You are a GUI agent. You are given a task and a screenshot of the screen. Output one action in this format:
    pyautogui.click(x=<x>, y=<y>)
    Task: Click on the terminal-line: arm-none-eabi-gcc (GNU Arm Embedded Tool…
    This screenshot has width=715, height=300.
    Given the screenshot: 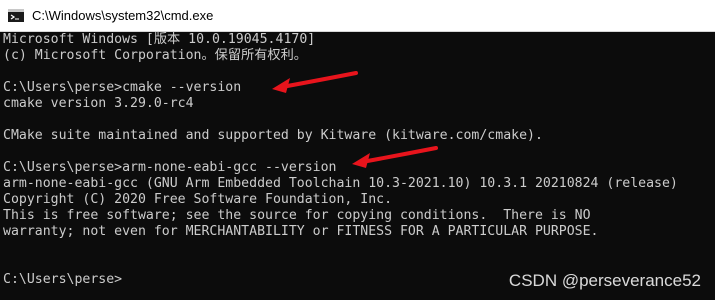 What is the action you would take?
    pyautogui.click(x=340, y=183)
    